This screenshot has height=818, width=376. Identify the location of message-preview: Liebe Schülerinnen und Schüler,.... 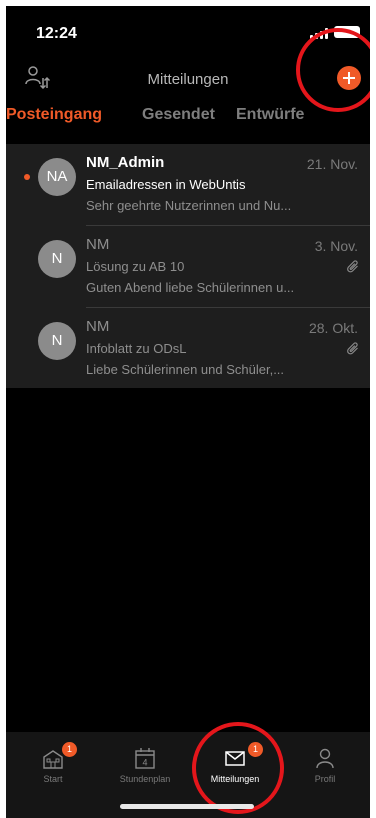
(185, 369).